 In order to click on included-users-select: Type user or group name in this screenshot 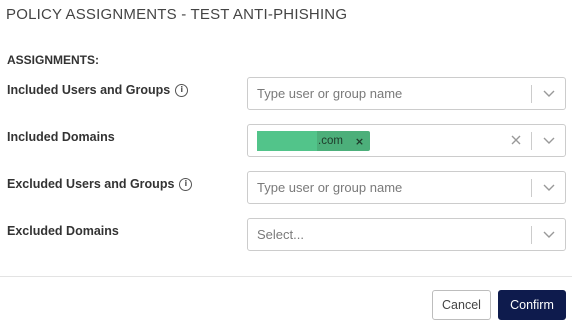, I will do `click(406, 93)`.